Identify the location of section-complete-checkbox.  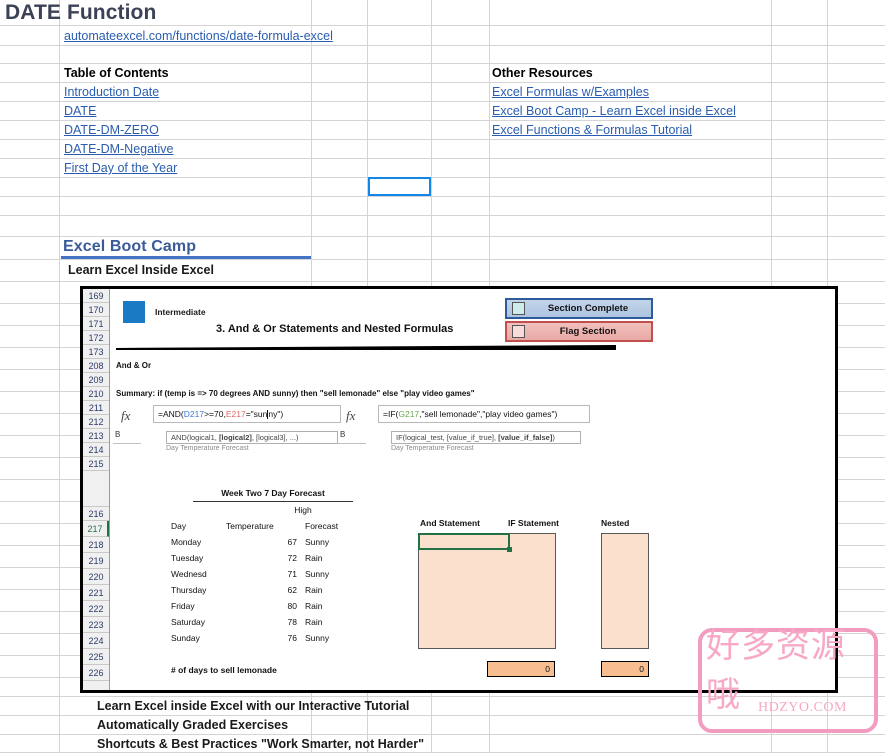
(518, 308).